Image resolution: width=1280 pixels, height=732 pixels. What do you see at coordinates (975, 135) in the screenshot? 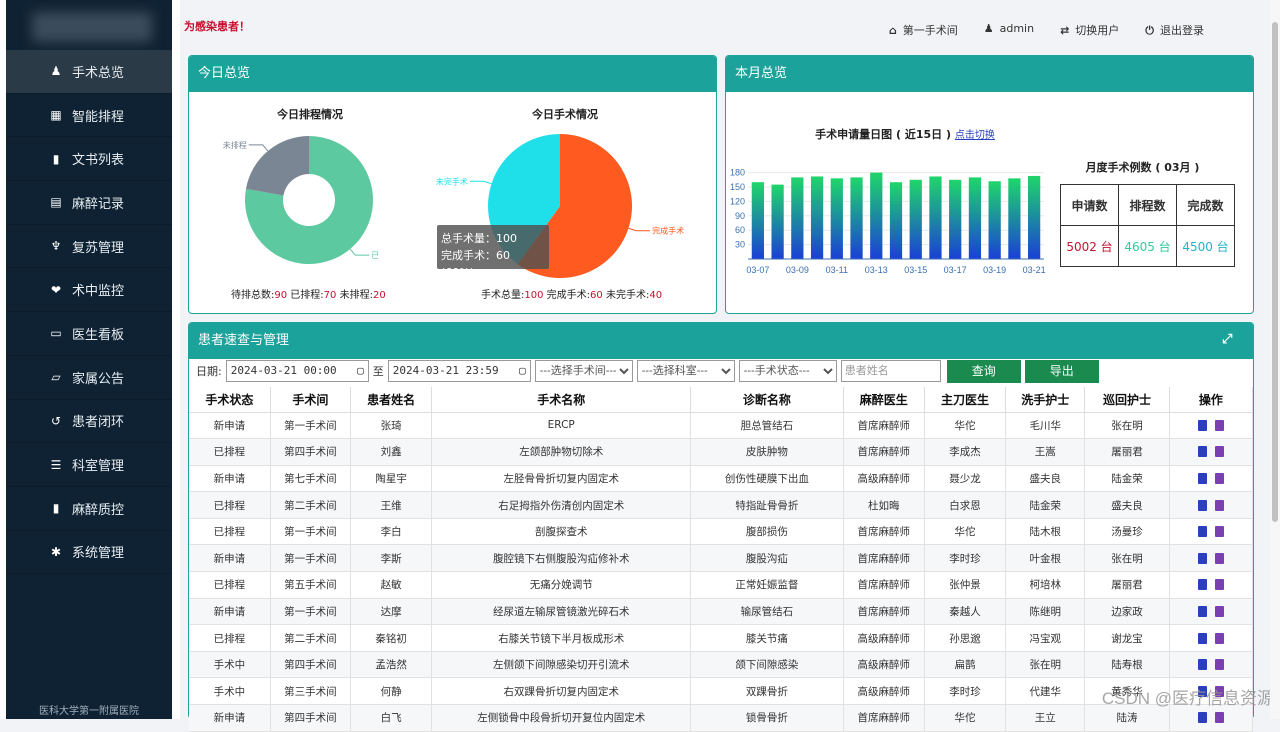
I see `switch-chart-link: 点击切换` at bounding box center [975, 135].